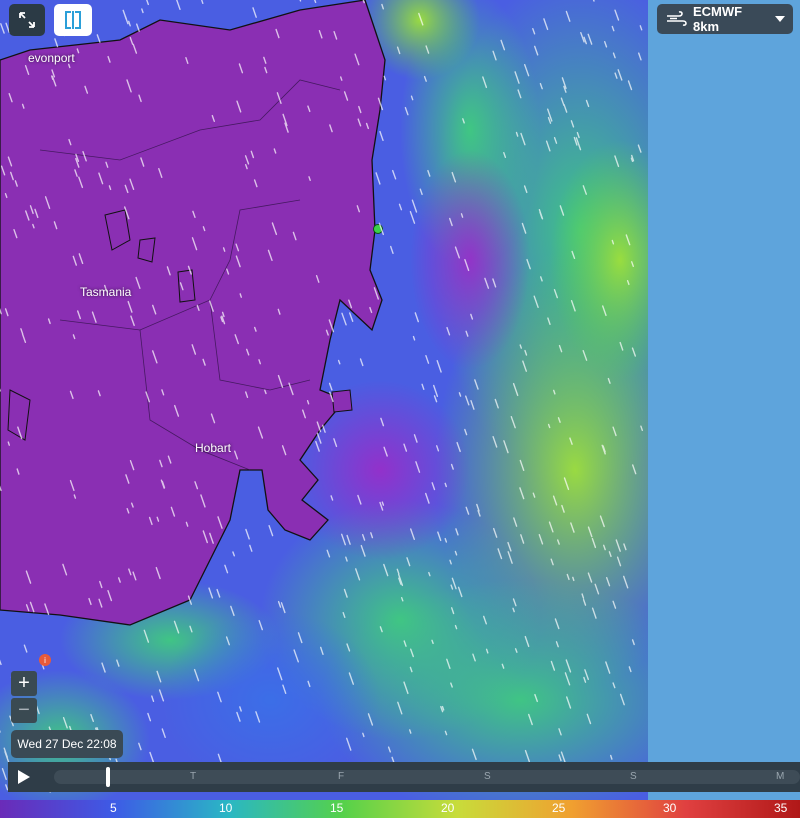 This screenshot has width=800, height=818. Describe the element at coordinates (400, 809) in the screenshot. I see `wind-speed-legend: 5 10 15 20 25 30 35` at that location.